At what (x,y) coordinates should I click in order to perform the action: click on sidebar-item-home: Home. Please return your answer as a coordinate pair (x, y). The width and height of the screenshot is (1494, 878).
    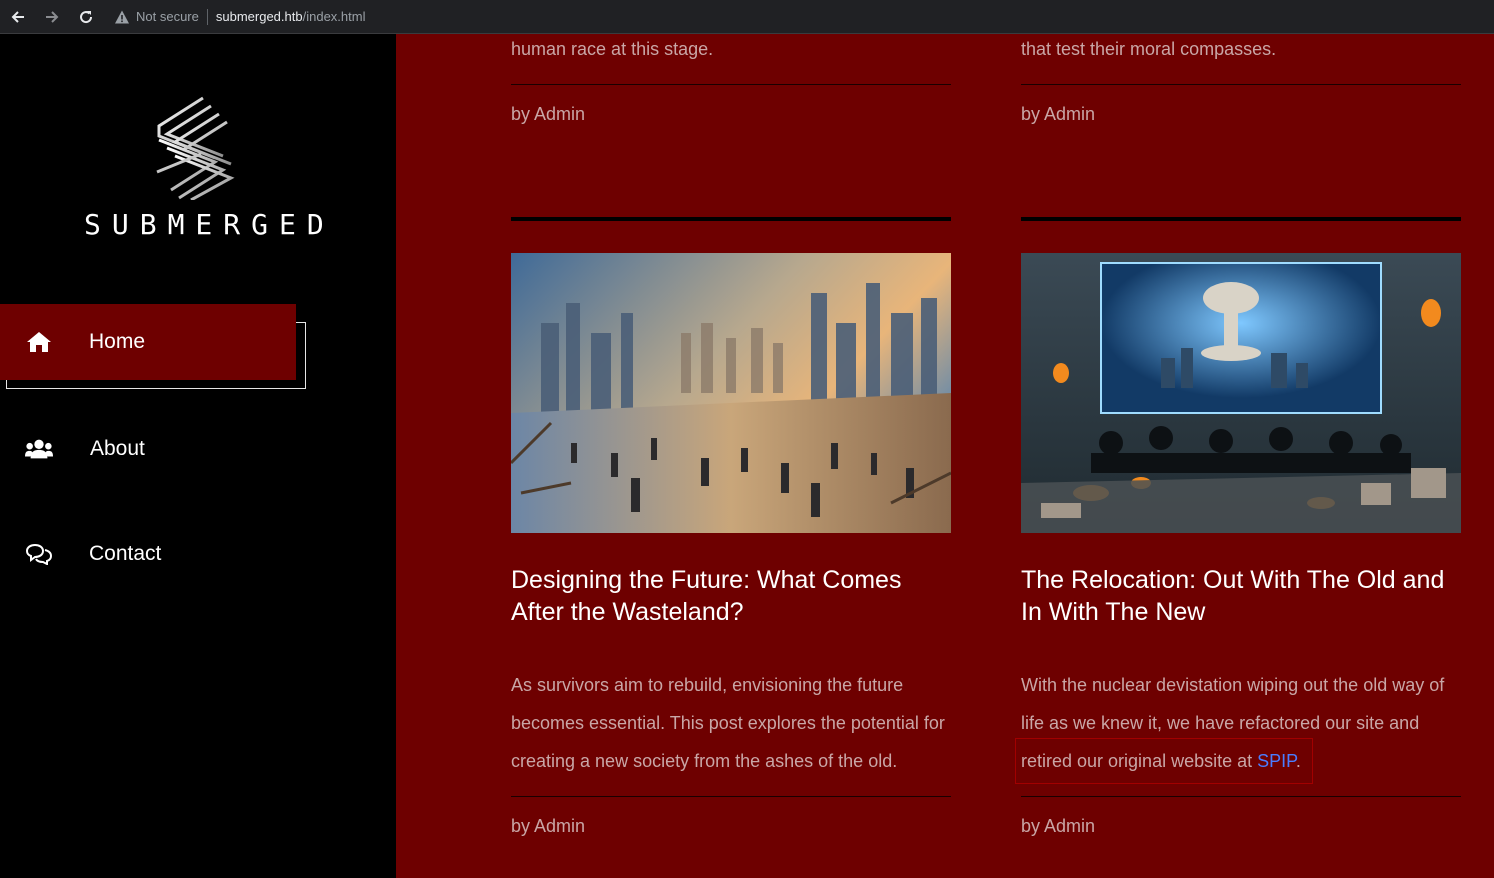
    Looking at the image, I should click on (148, 342).